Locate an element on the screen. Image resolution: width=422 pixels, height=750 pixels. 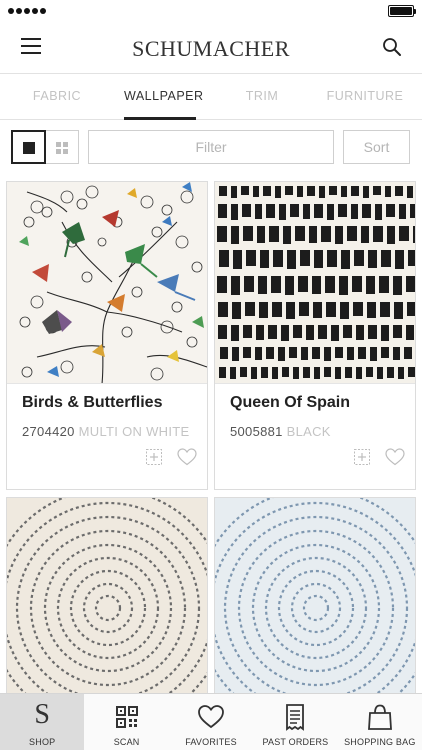
receipt-icon is located at coordinates (295, 717).